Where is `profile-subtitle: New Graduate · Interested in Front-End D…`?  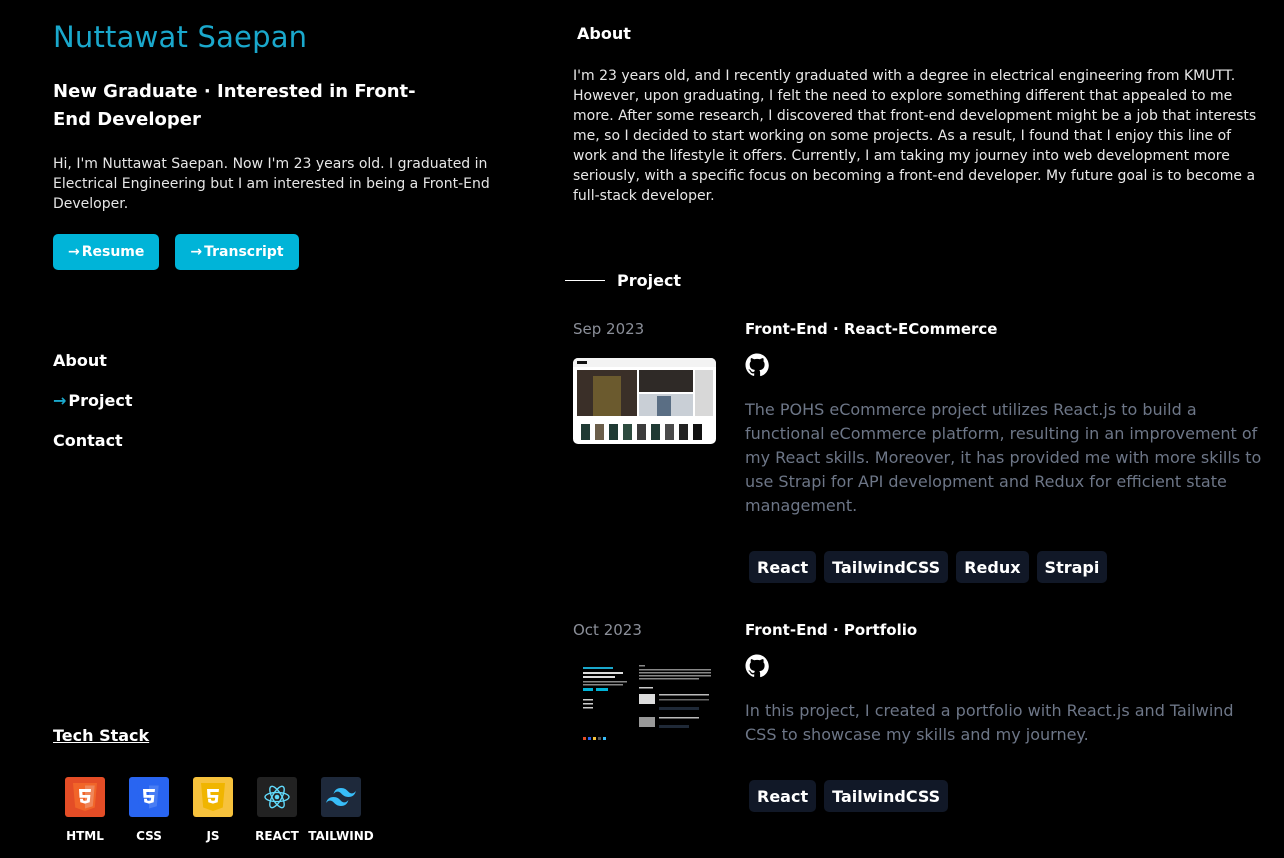 profile-subtitle: New Graduate · Interested in Front-End D… is located at coordinates (234, 105).